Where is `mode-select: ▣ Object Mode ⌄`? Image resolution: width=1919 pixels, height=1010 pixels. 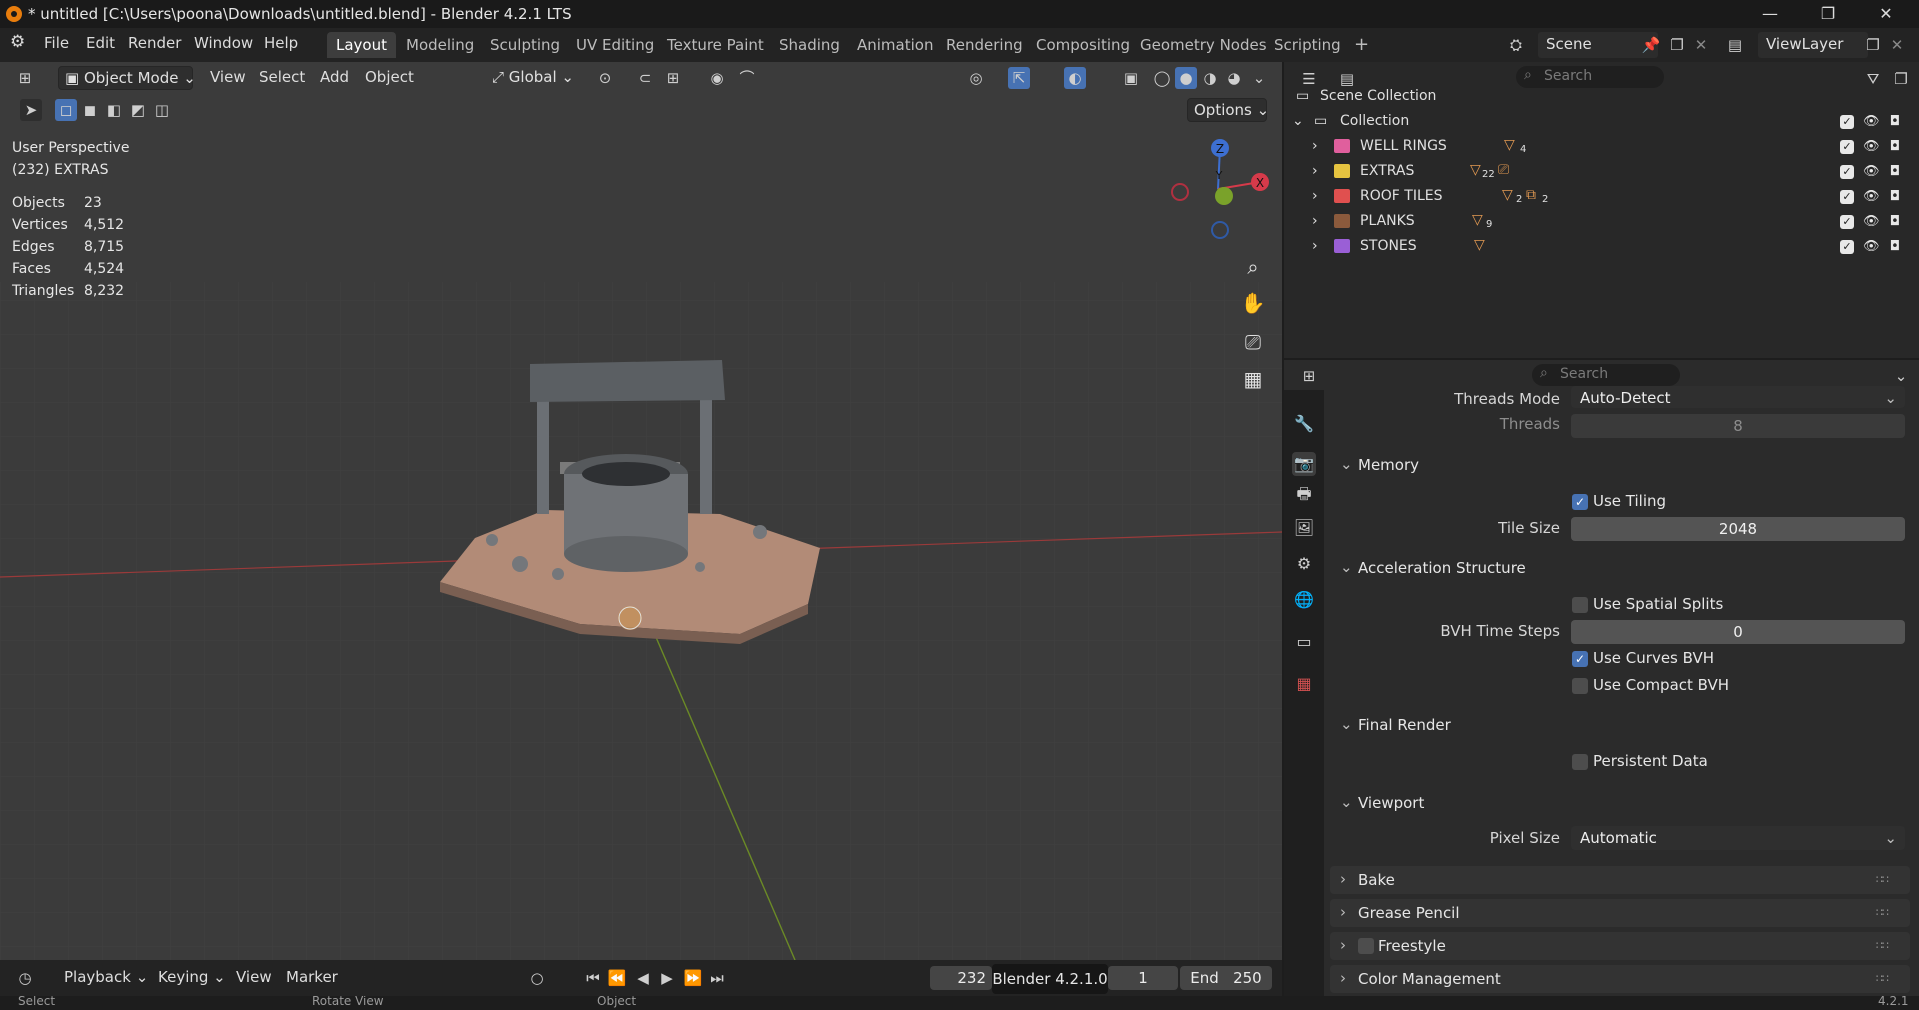
mode-select: ▣ Object Mode ⌄ is located at coordinates (127, 78).